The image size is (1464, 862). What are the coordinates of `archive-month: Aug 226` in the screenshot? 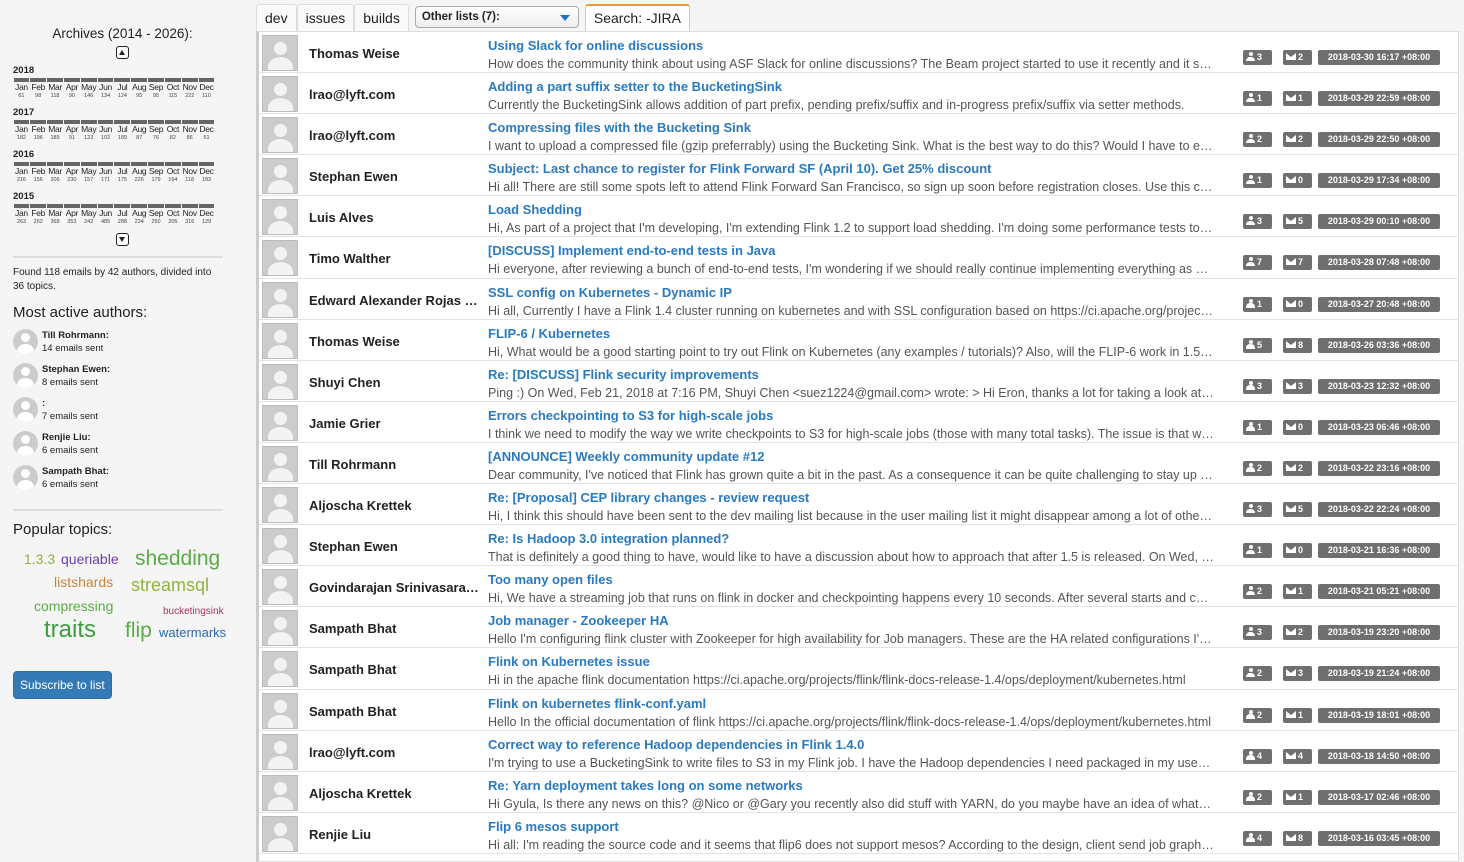 It's located at (139, 173).